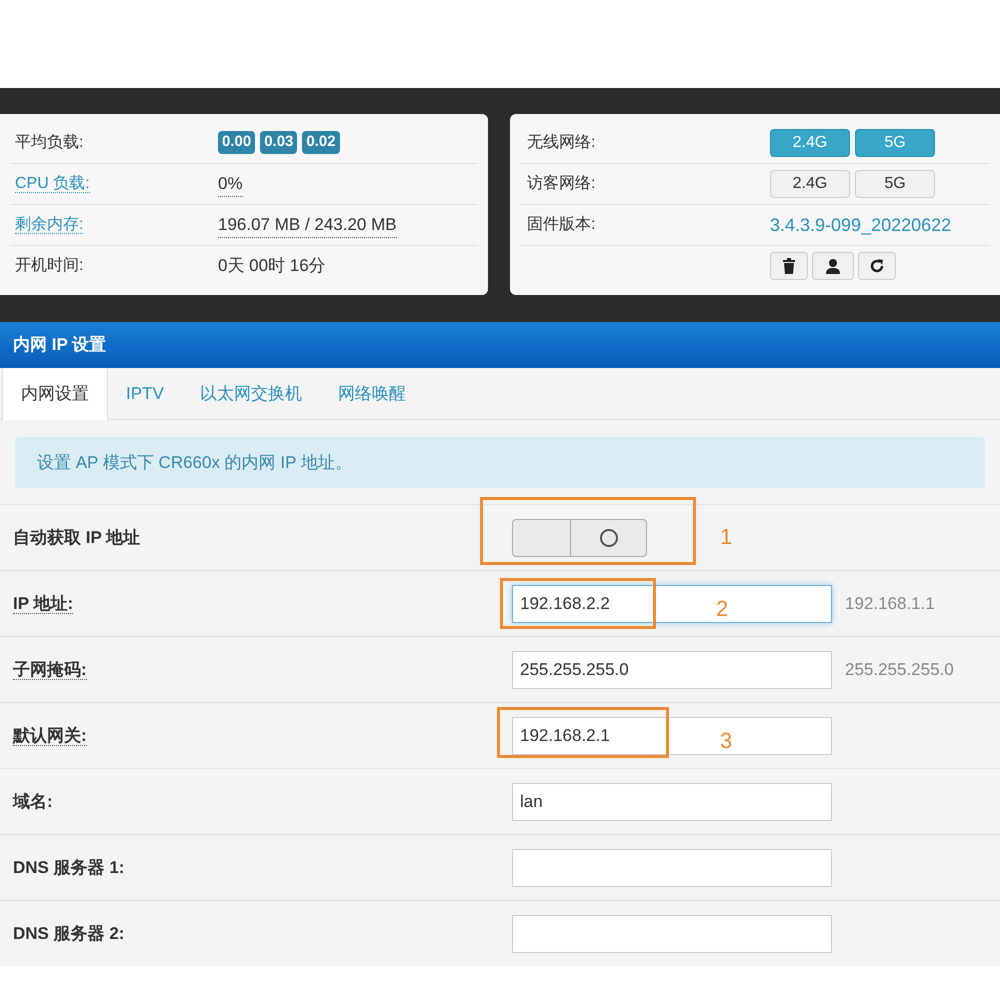 The height and width of the screenshot is (1000, 1000). I want to click on firmware-link: 3.4.3.9-099_20220622, so click(861, 225).